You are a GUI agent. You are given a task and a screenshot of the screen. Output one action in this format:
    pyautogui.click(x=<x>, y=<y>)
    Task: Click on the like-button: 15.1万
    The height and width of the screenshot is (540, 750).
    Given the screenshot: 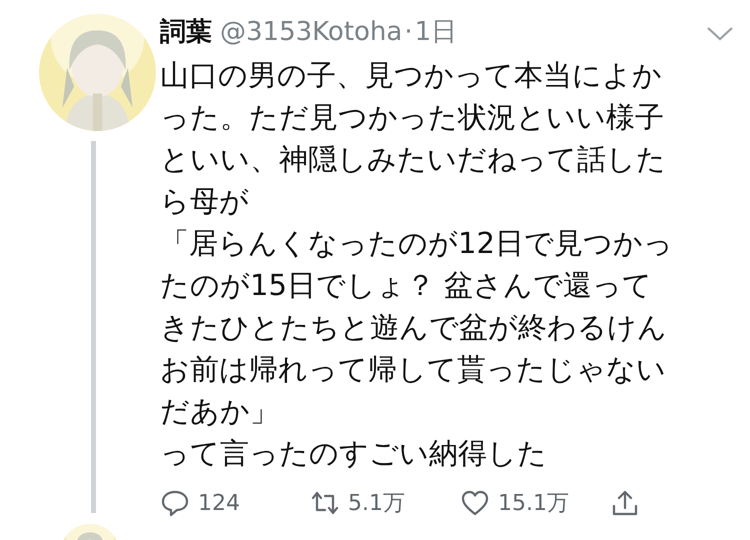 What is the action you would take?
    pyautogui.click(x=535, y=503)
    